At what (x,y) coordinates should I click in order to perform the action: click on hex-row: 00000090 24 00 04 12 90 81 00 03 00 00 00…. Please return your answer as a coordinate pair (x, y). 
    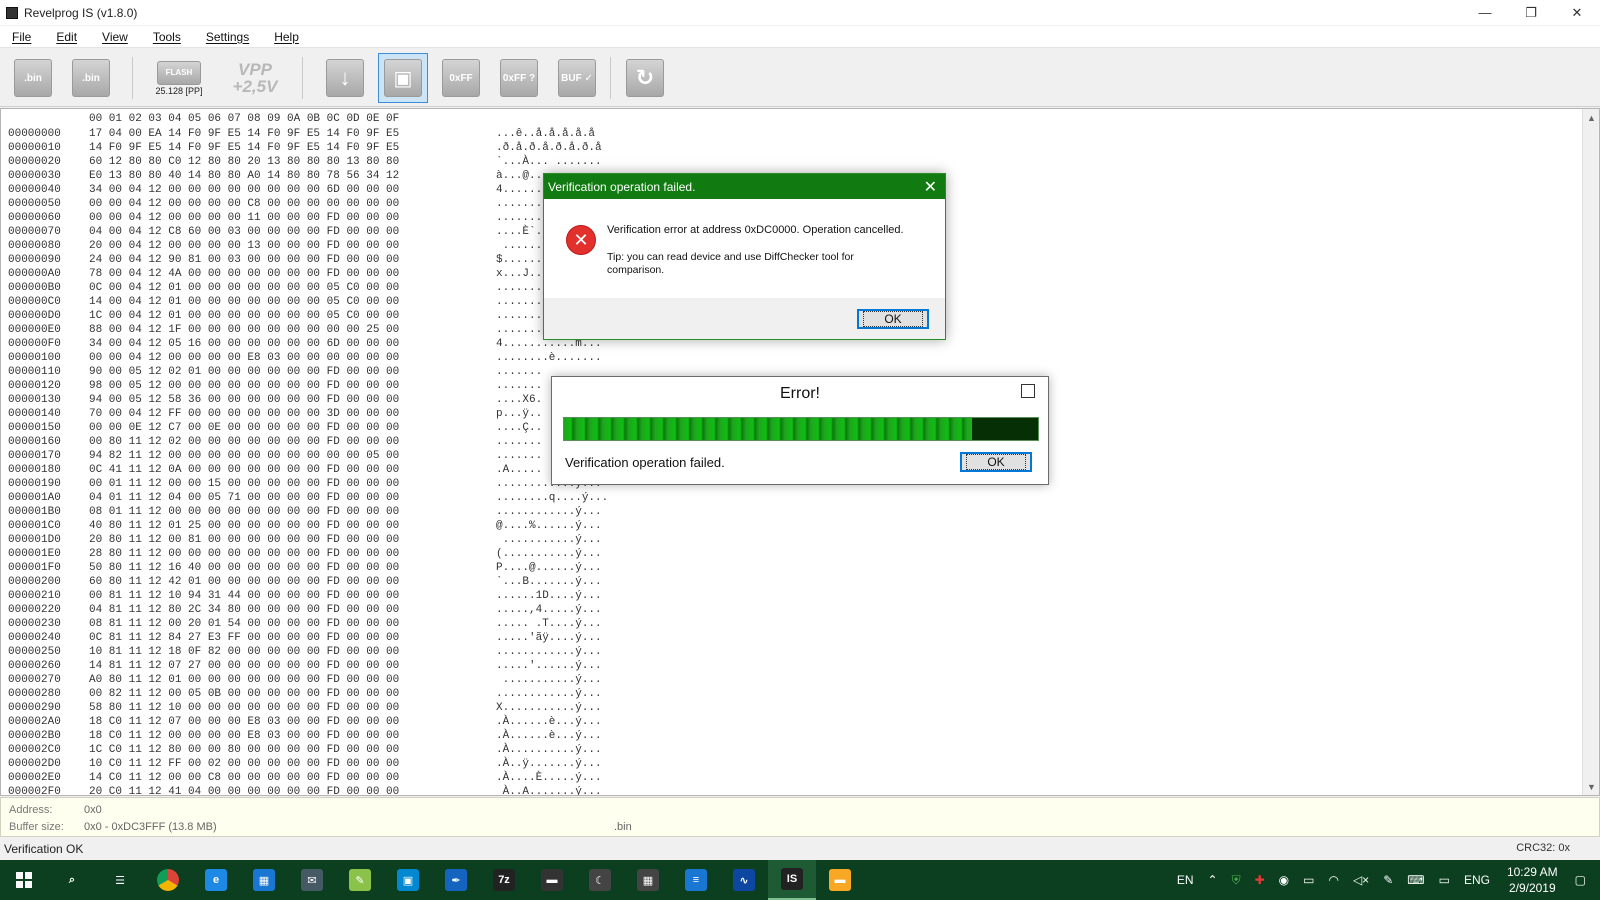
    Looking at the image, I should click on (322, 260).